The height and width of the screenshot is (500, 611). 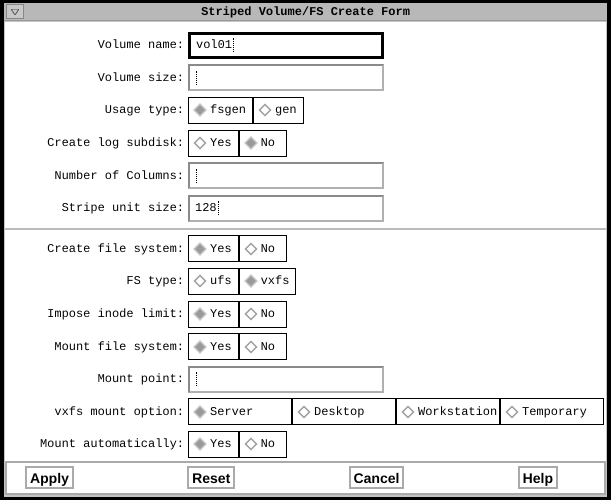 I want to click on field-label: Create log subdisk:, so click(x=115, y=143).